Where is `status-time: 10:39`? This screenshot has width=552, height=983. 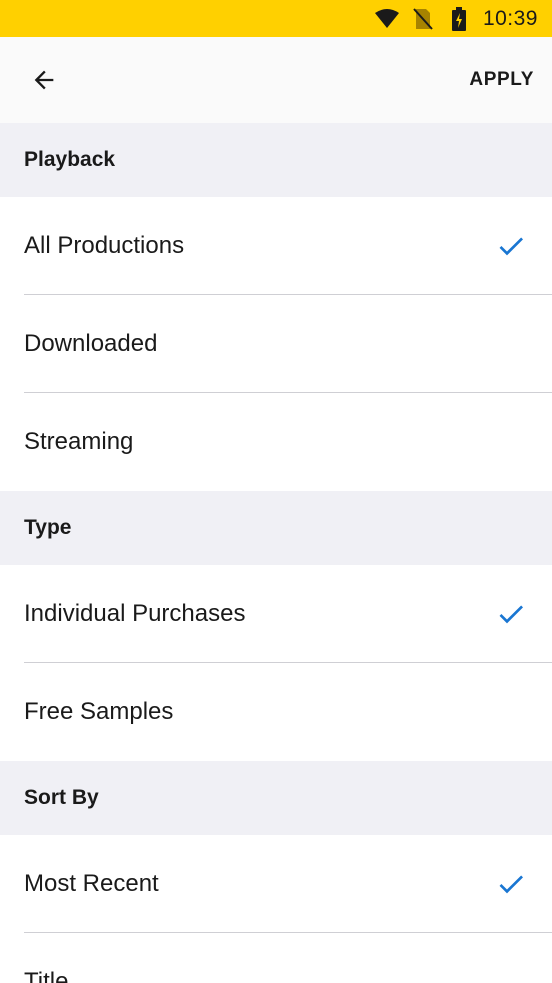 status-time: 10:39 is located at coordinates (510, 18).